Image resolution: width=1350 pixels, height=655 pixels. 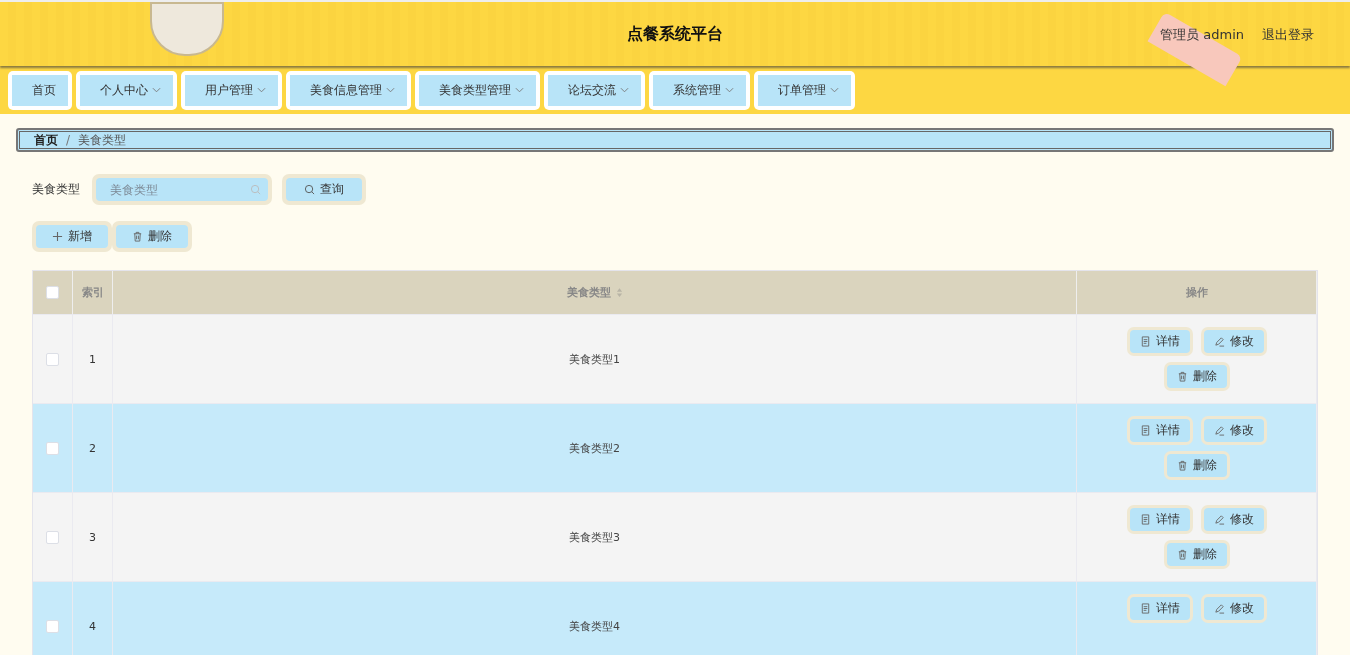 What do you see at coordinates (804, 90) in the screenshot?
I see `nav-item: 订单管理` at bounding box center [804, 90].